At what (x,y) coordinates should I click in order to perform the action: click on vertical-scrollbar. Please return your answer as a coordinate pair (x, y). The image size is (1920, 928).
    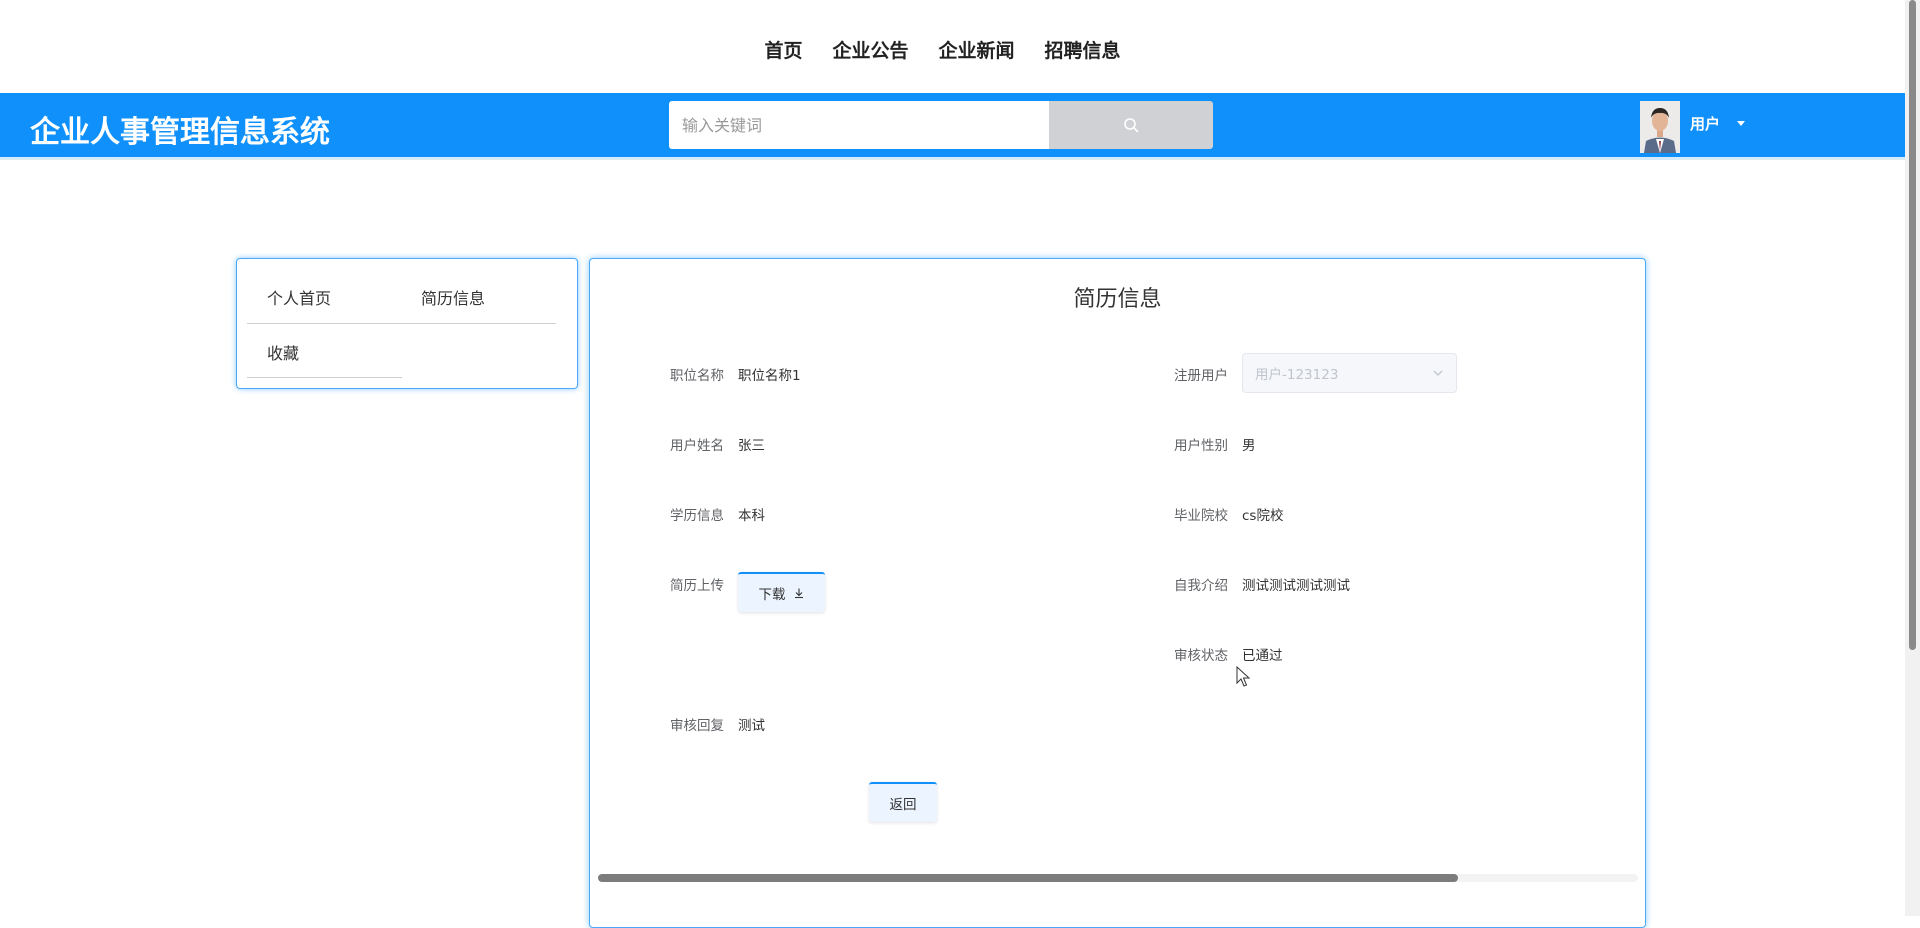
    Looking at the image, I should click on (1912, 458).